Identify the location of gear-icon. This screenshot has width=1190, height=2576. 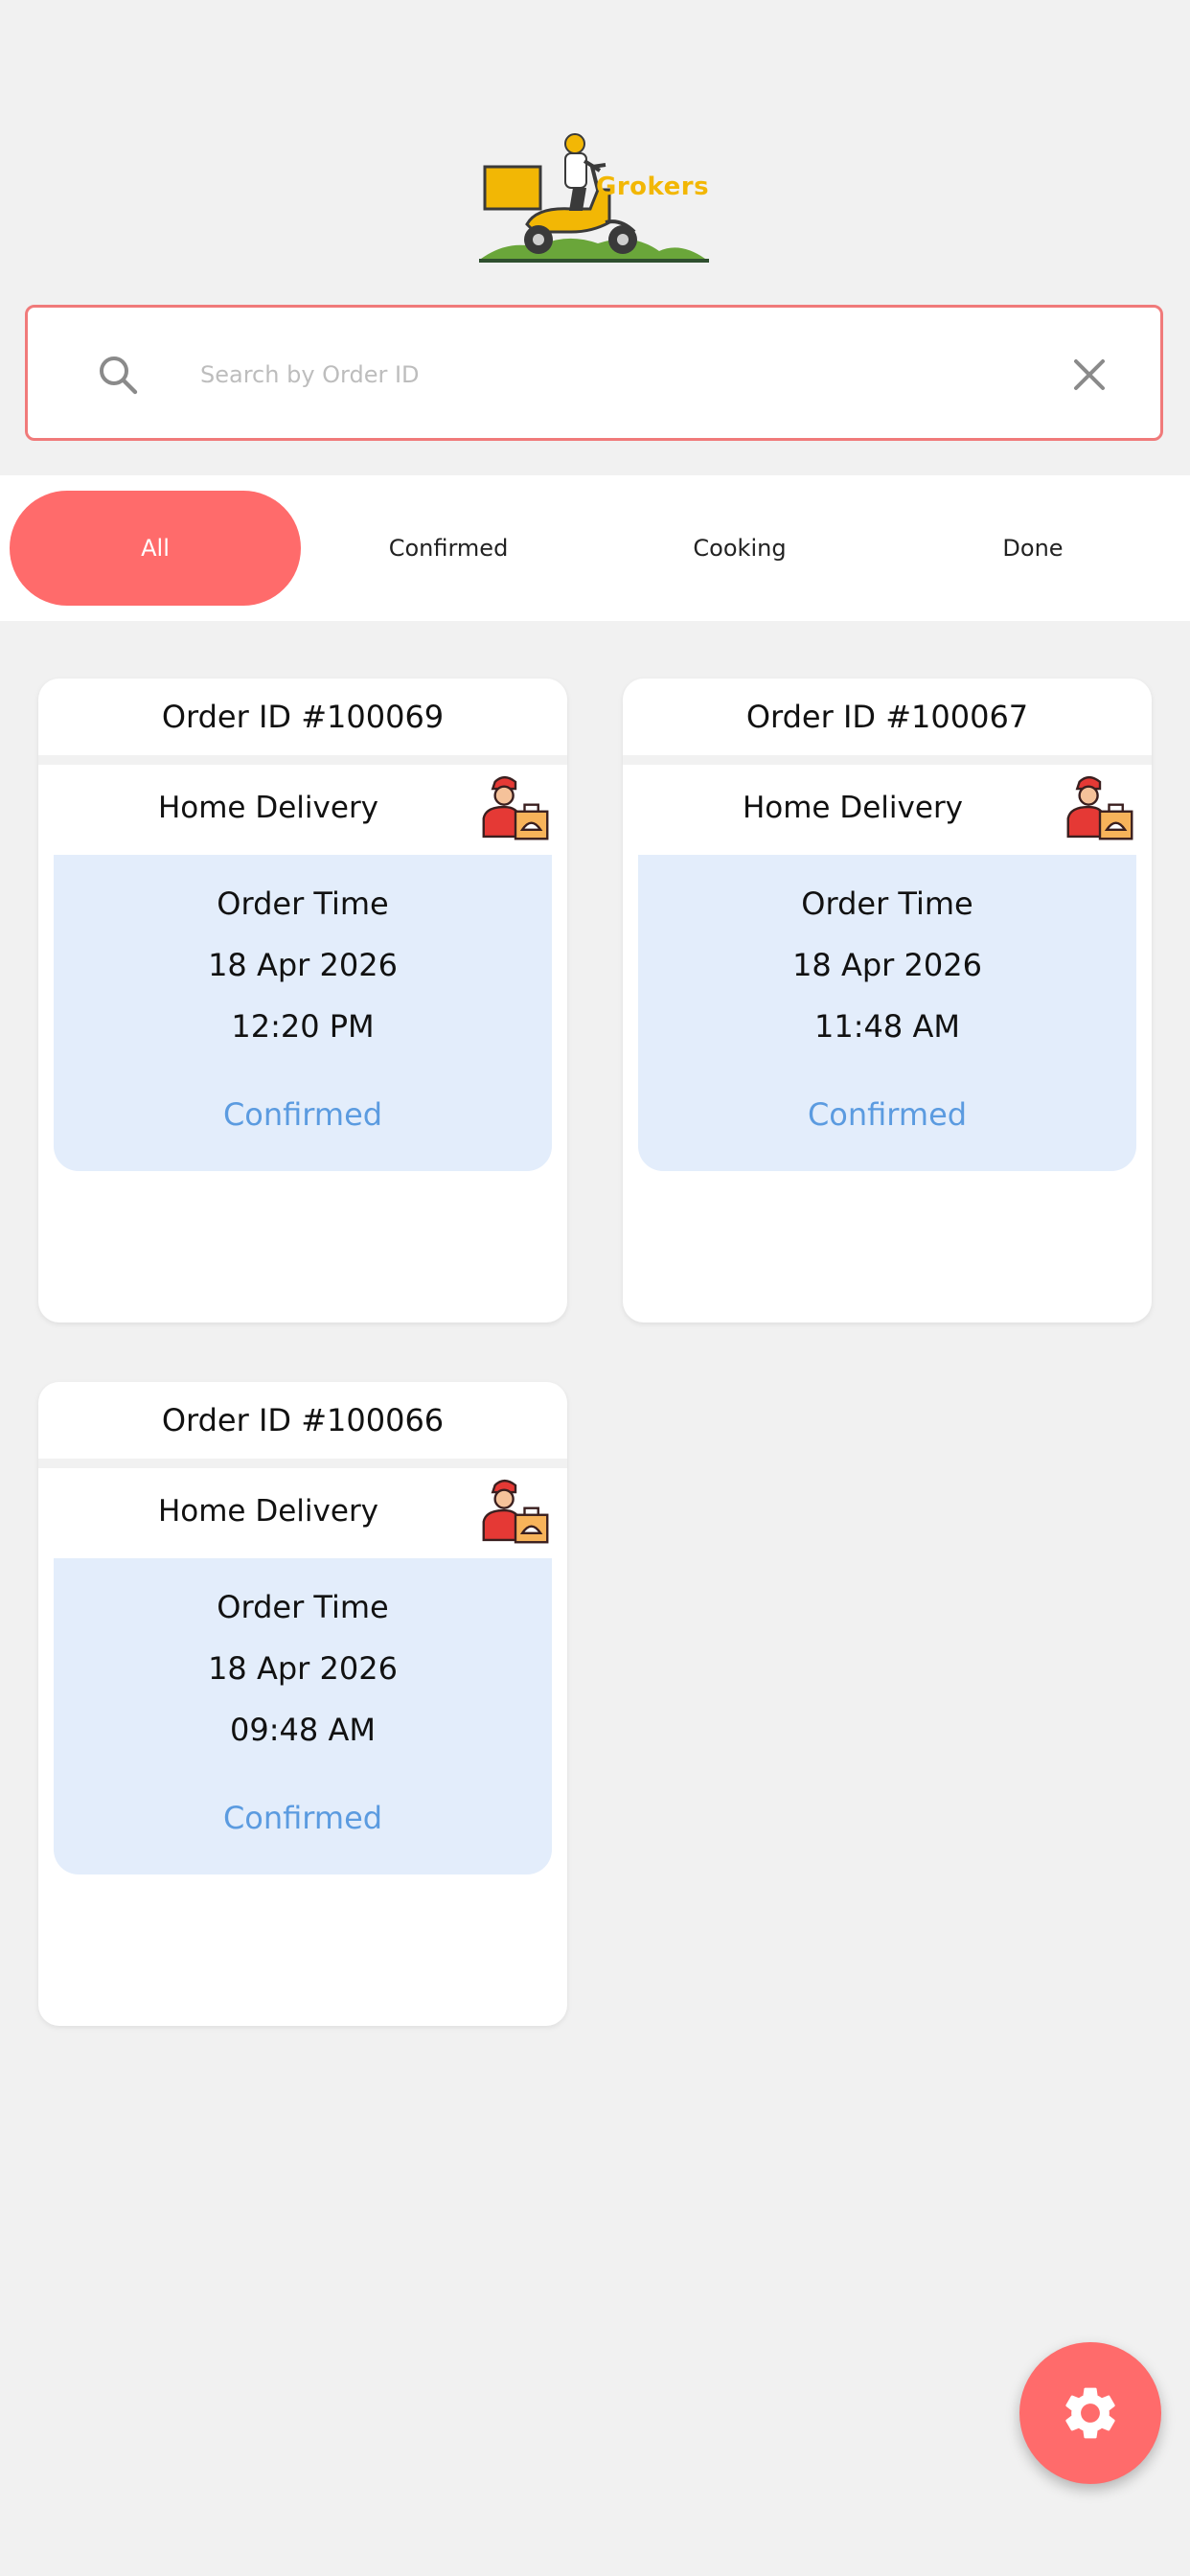
(1090, 2413).